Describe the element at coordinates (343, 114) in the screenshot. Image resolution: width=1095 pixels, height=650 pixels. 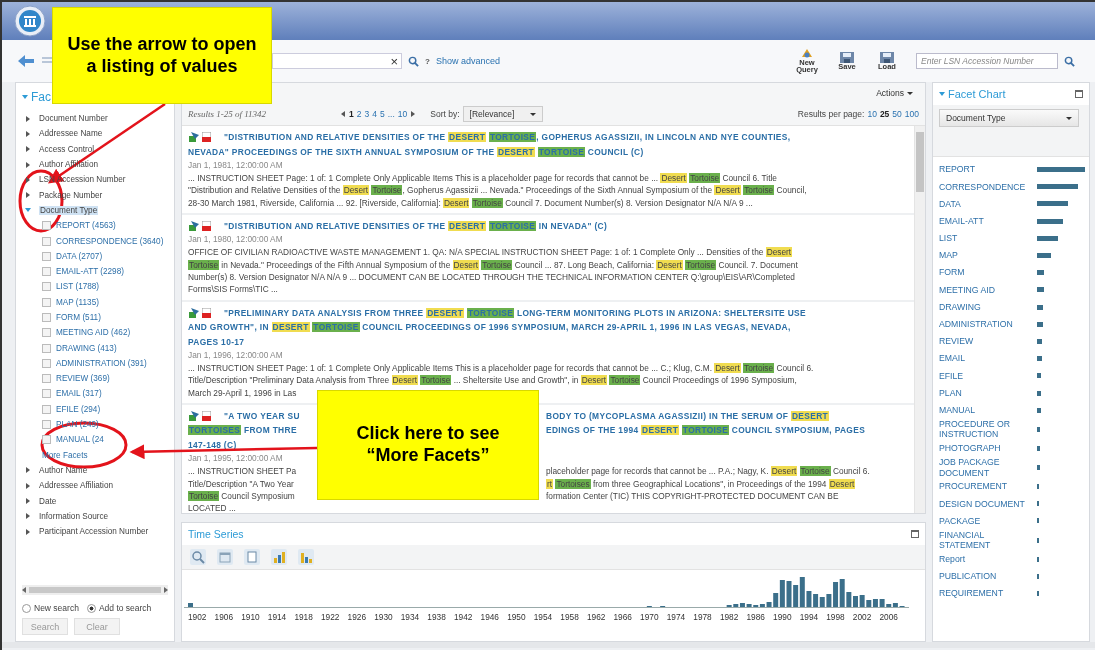
I see `previous-page-icon` at that location.